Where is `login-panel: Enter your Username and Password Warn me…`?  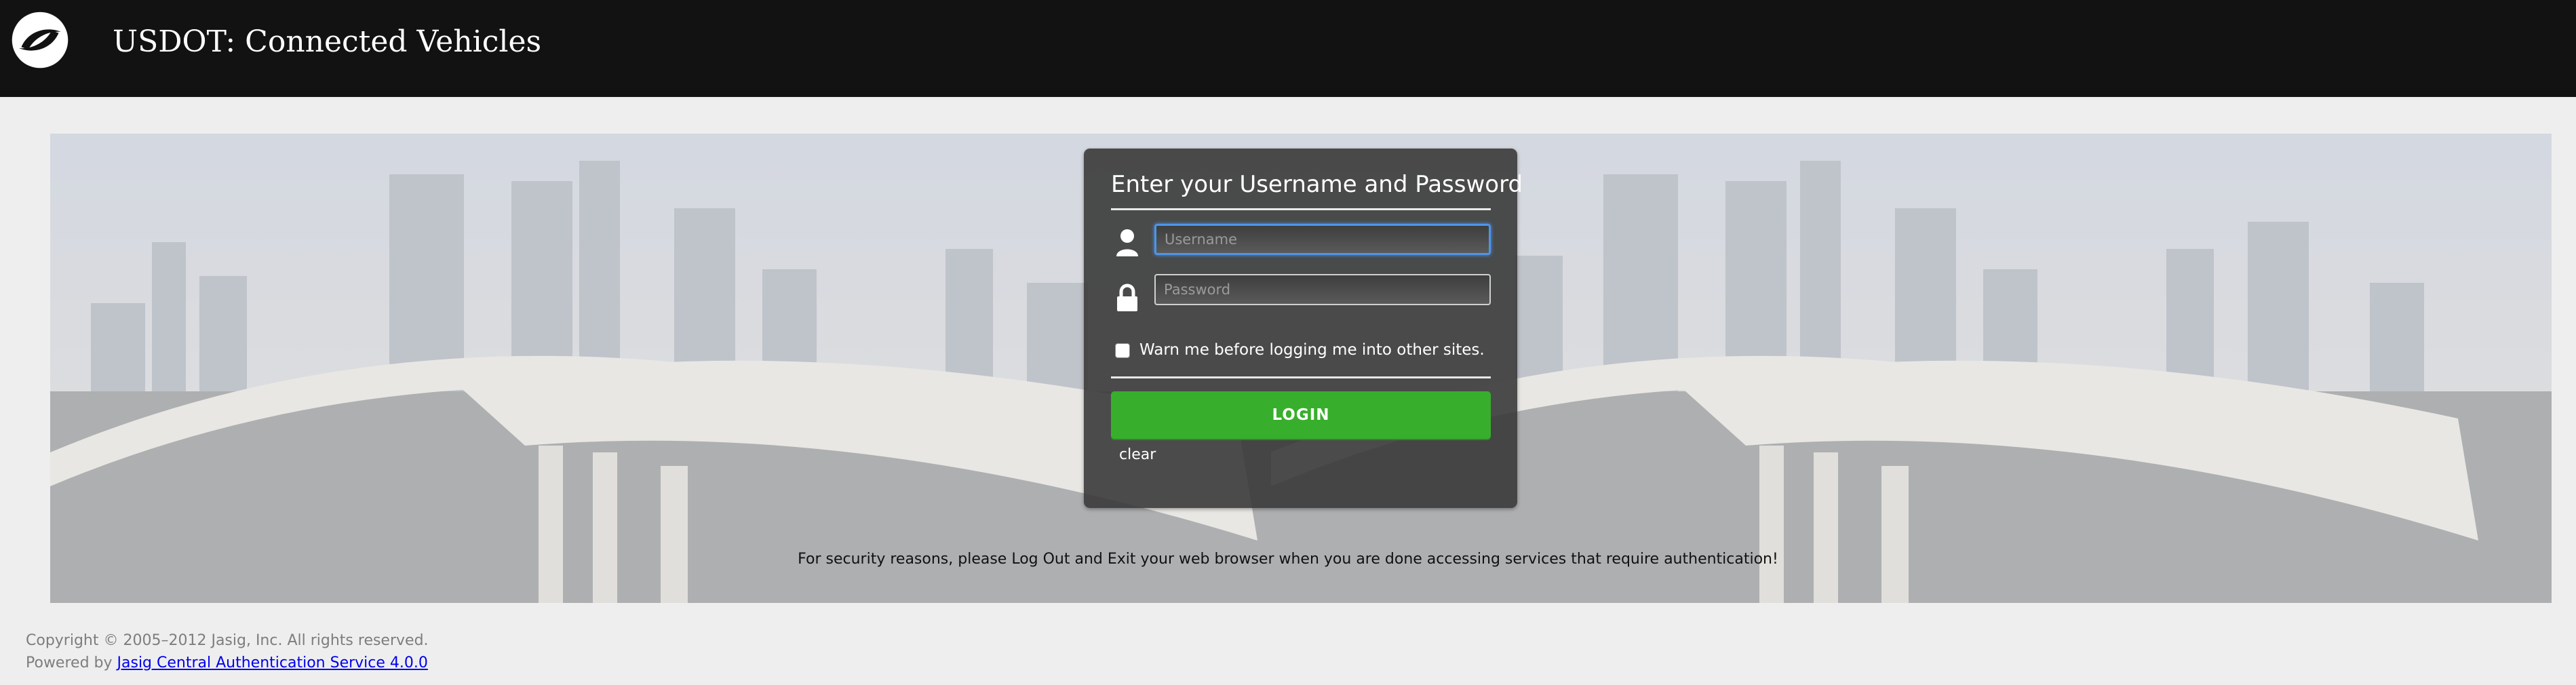 login-panel: Enter your Username and Password Warn me… is located at coordinates (1303, 329).